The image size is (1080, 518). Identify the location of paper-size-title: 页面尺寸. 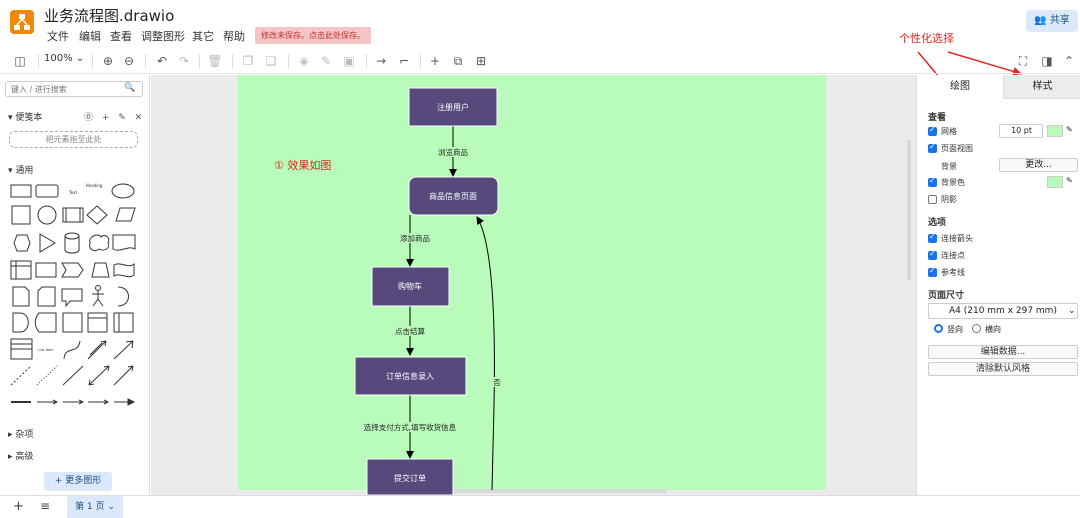
(946, 296).